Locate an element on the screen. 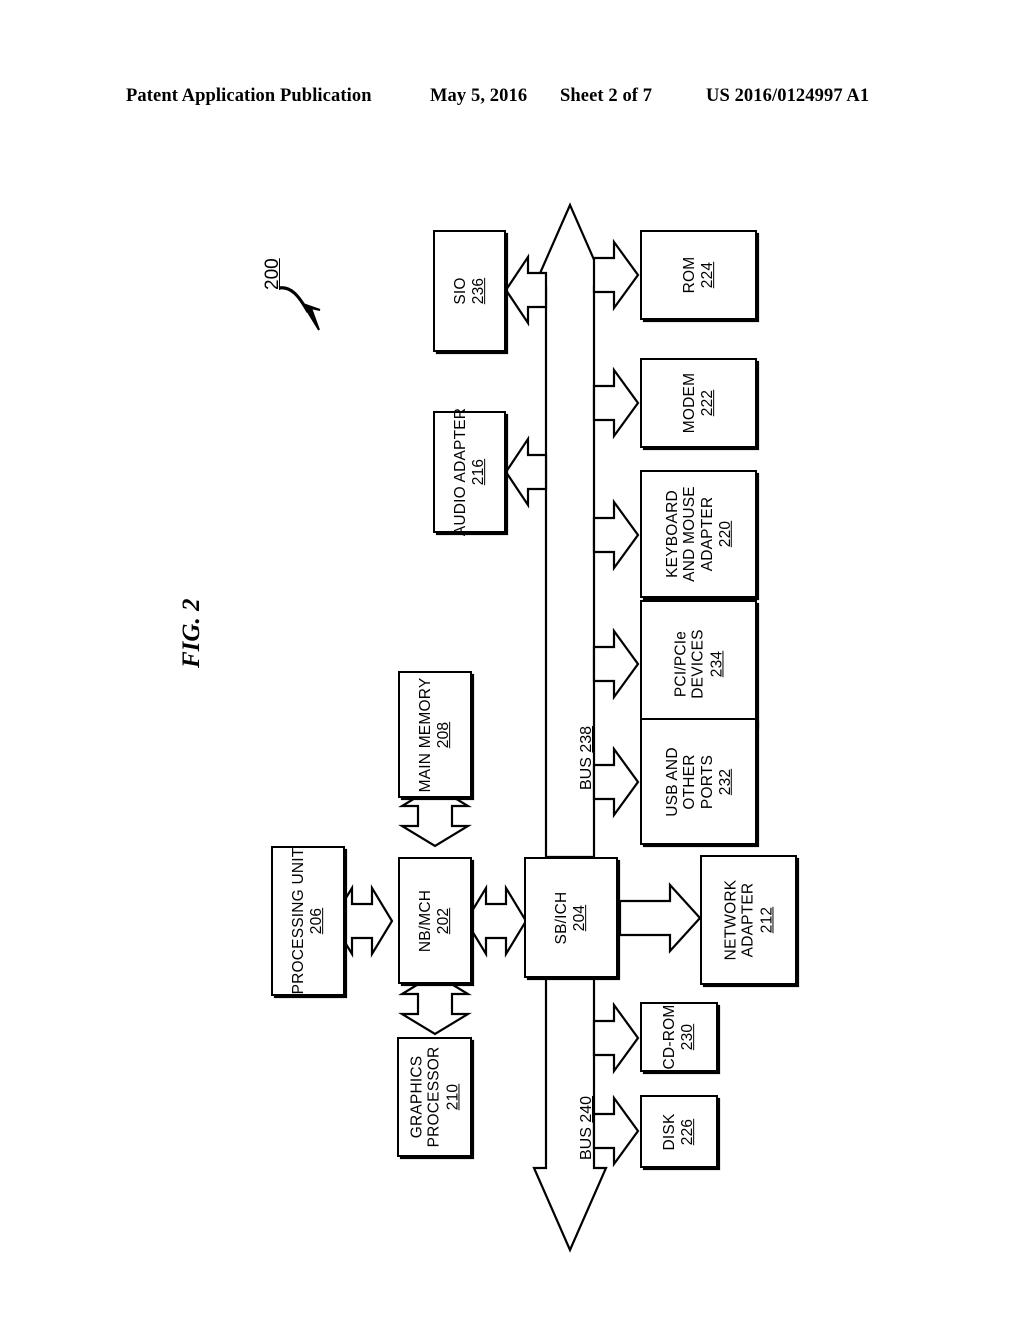 The width and height of the screenshot is (1024, 1320). block-audio-adapter-label: AUDIO ADAPTER 216 is located at coordinates (469, 472).